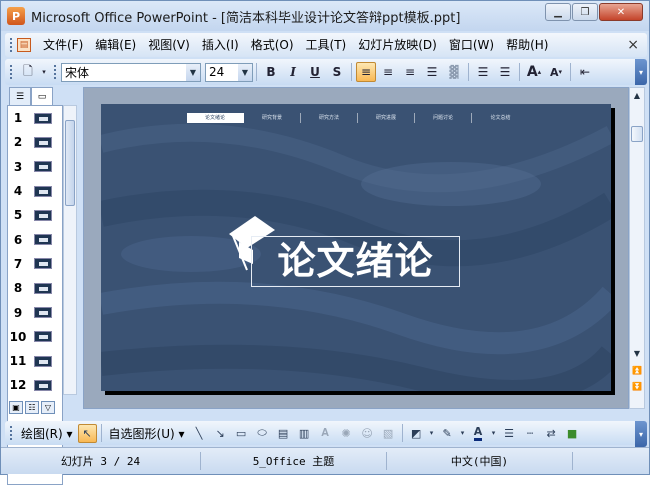 Image resolution: width=650 pixels, height=485 pixels. Describe the element at coordinates (386, 118) in the screenshot. I see `slide-nav-item: 研究进展` at that location.